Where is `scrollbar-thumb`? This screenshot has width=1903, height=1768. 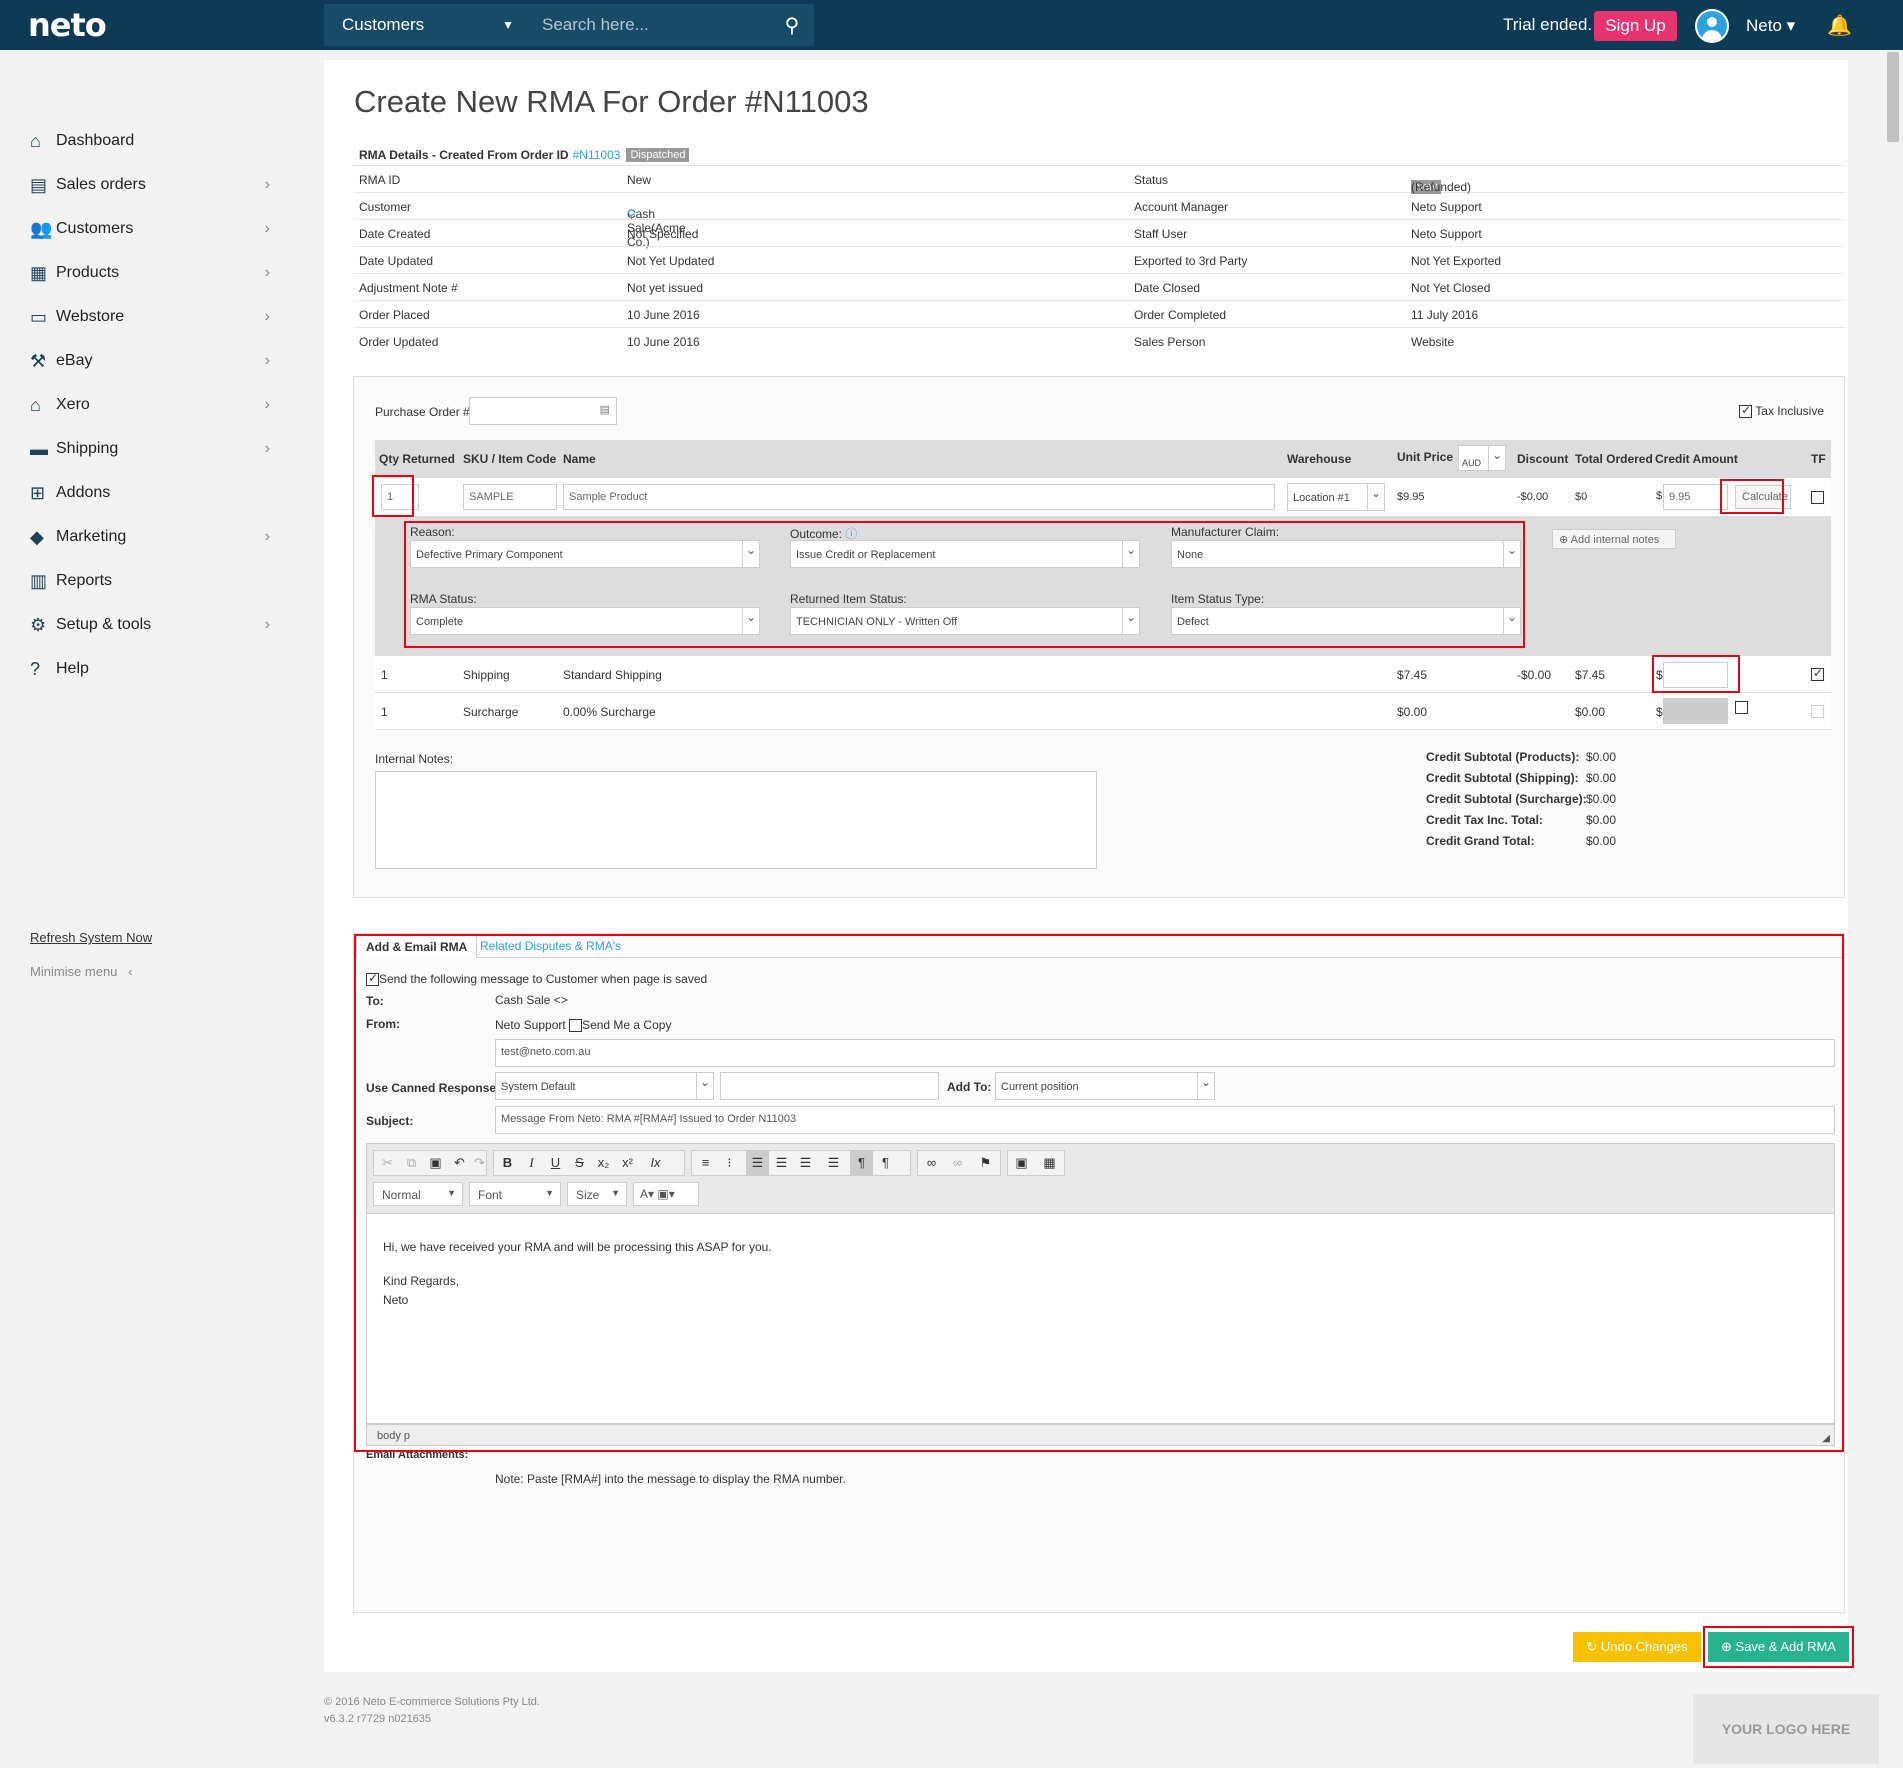 scrollbar-thumb is located at coordinates (1893, 97).